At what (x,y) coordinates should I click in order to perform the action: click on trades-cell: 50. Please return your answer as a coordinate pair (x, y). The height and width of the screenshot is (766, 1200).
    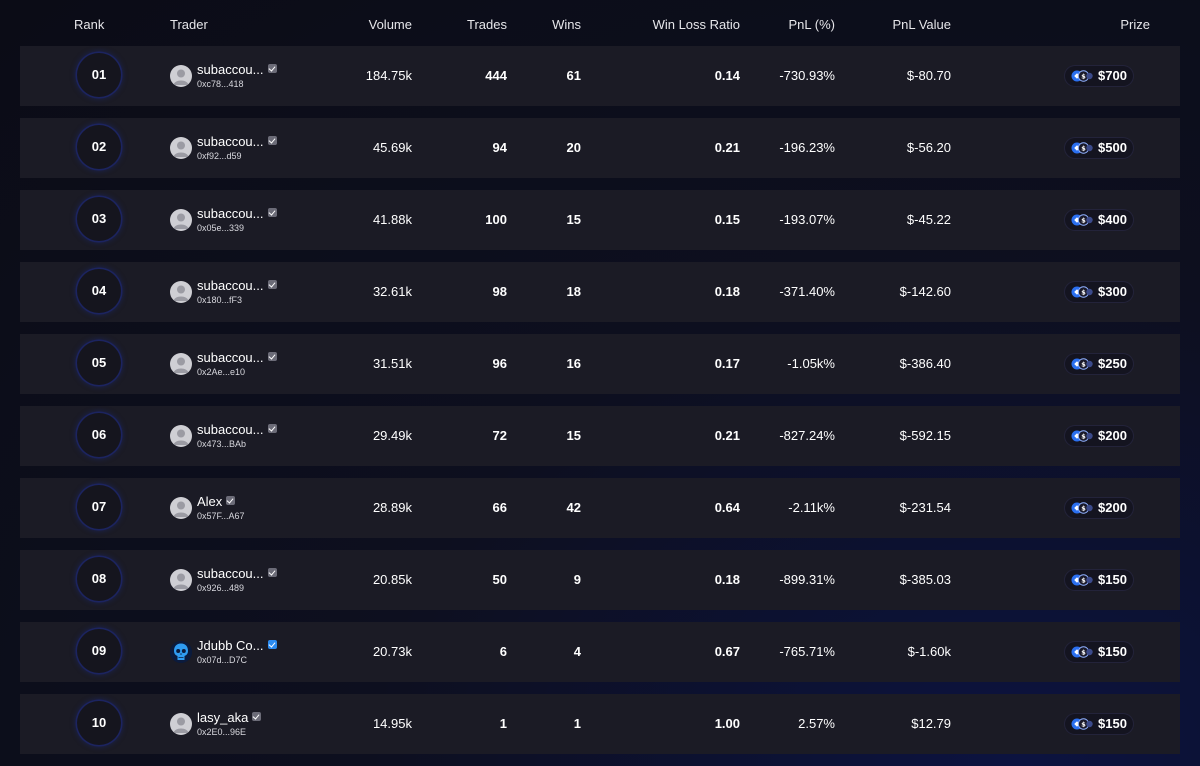
    Looking at the image, I should click on (499, 579).